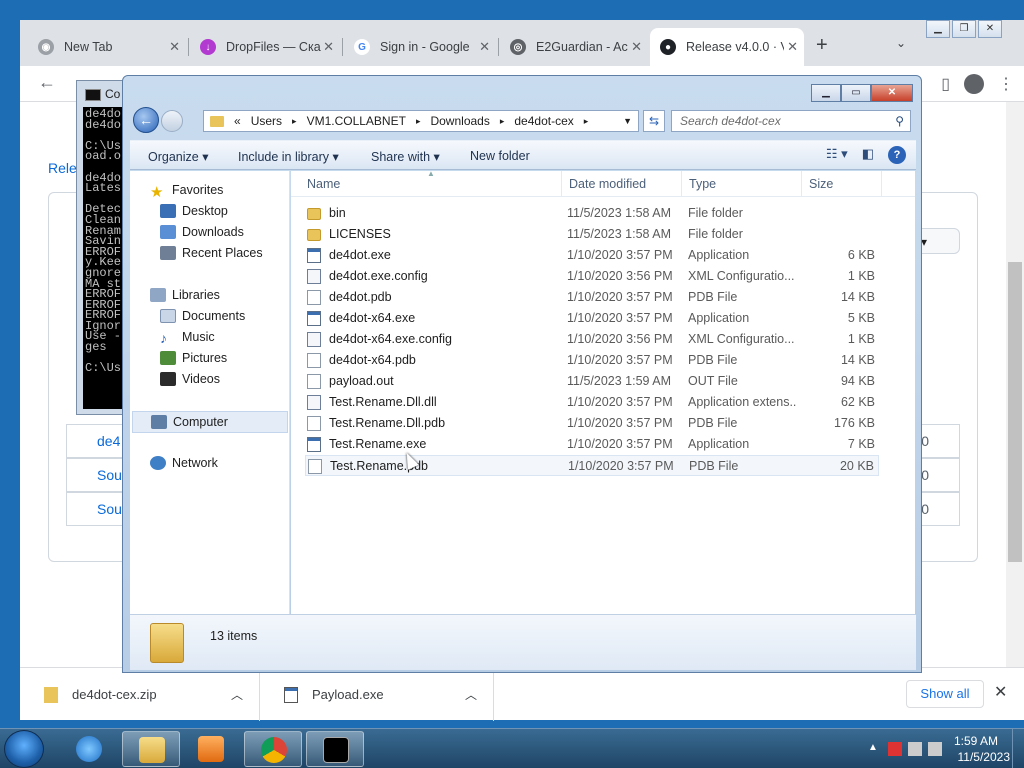 The image size is (1024, 768). What do you see at coordinates (420, 47) in the screenshot?
I see `tab-google-signin: G Sign in - Google ✕` at bounding box center [420, 47].